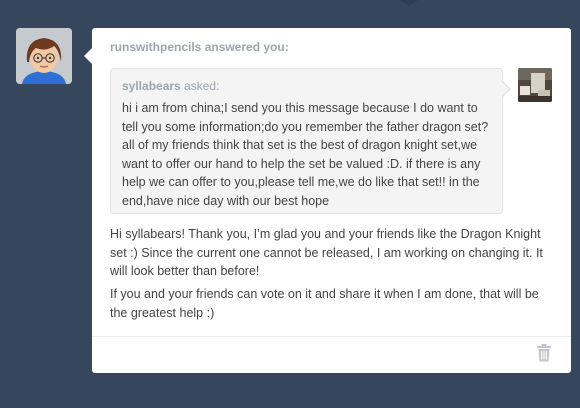 The width and height of the screenshot is (580, 408). Describe the element at coordinates (200, 86) in the screenshot. I see `asked-label: asked:` at that location.